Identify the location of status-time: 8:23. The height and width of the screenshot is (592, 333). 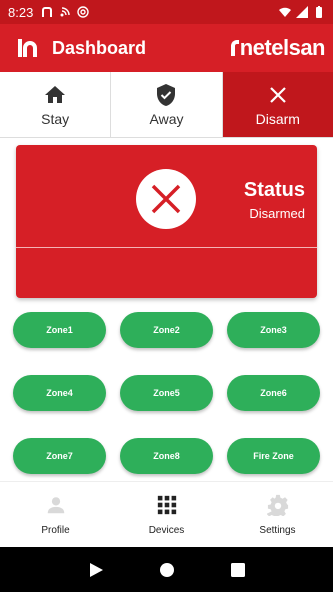
(21, 12).